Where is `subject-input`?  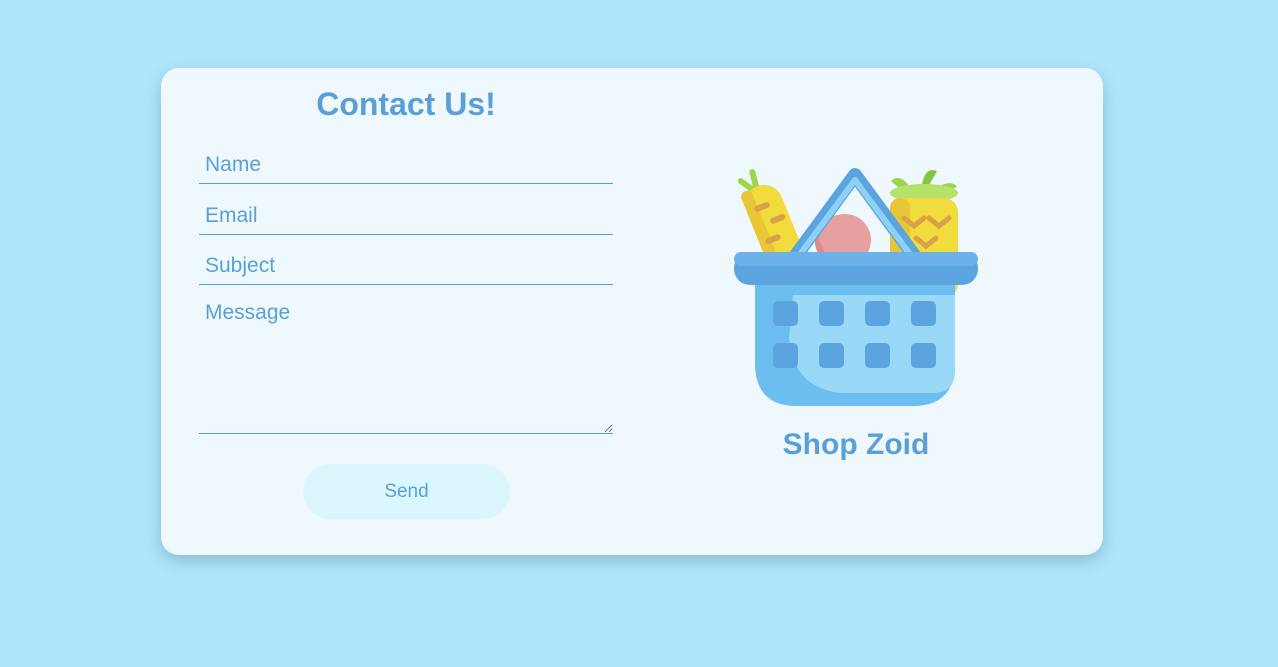
subject-input is located at coordinates (406, 266).